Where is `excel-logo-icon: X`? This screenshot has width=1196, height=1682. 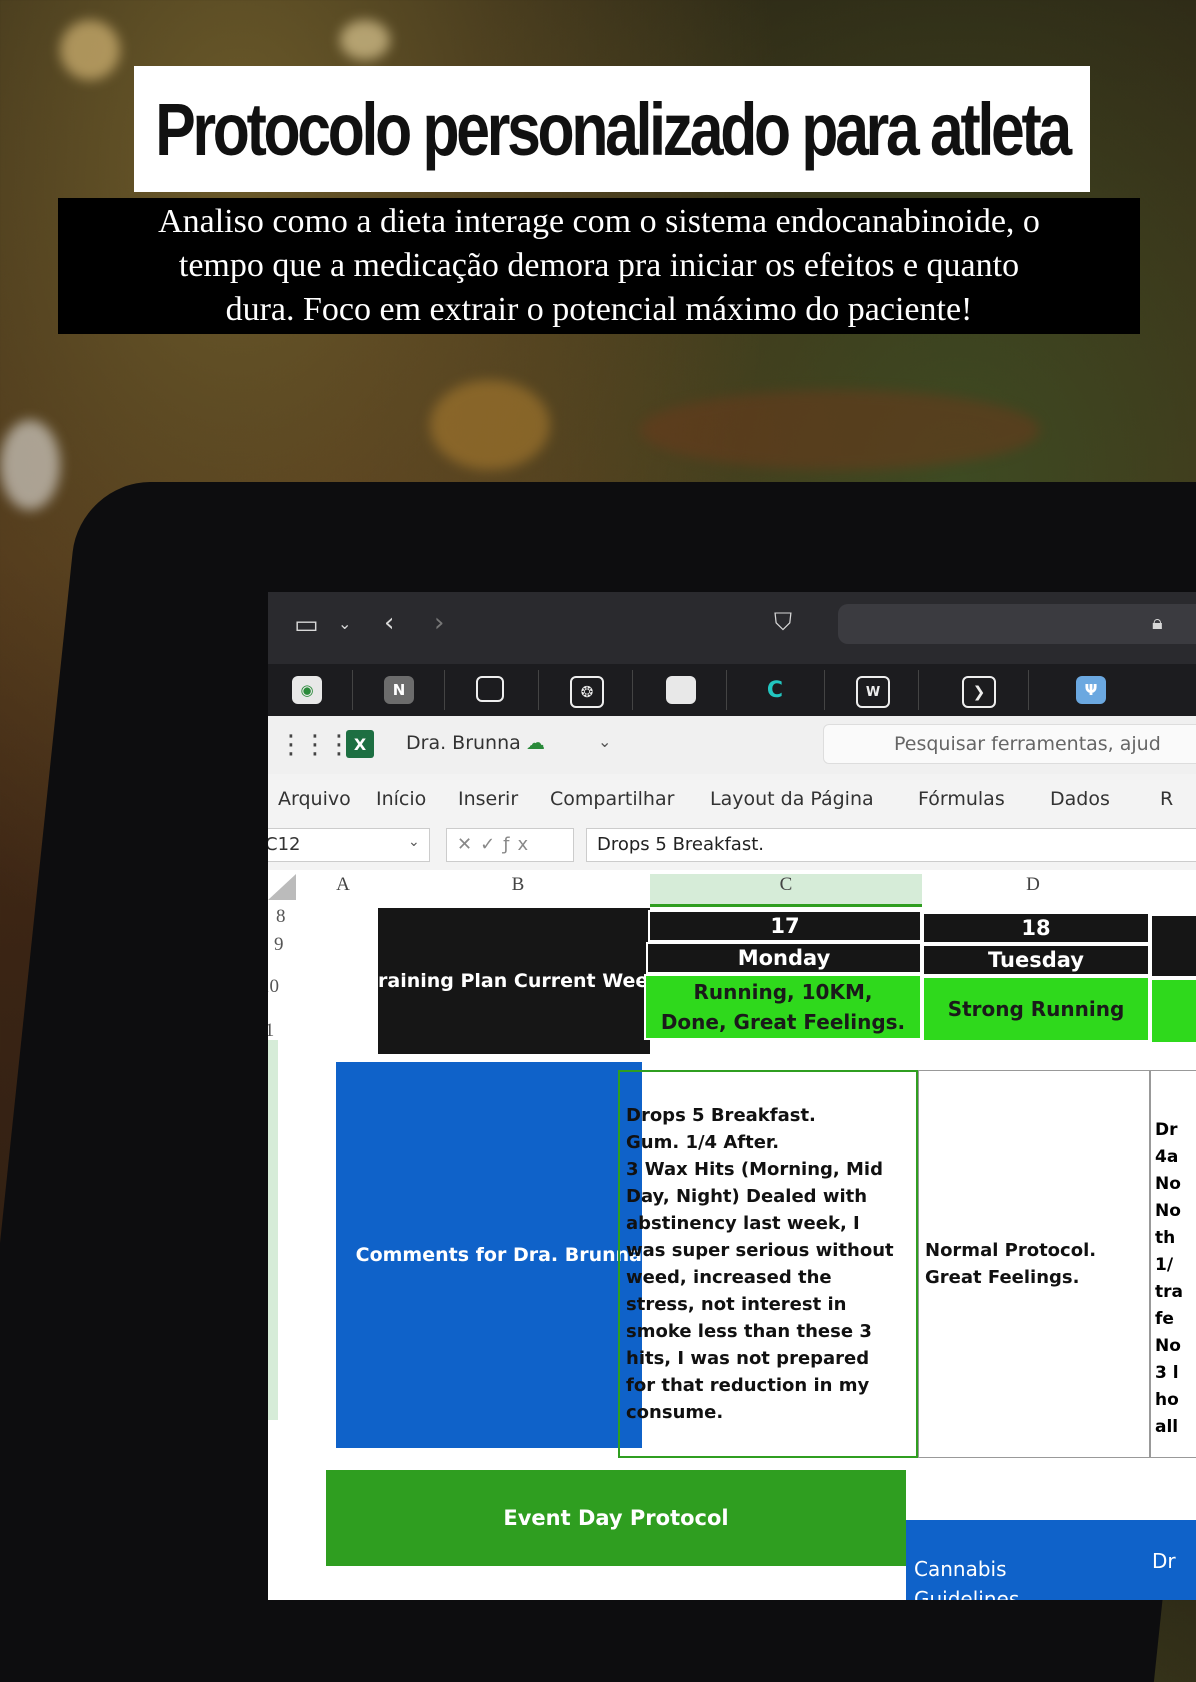
excel-logo-icon: X is located at coordinates (360, 744).